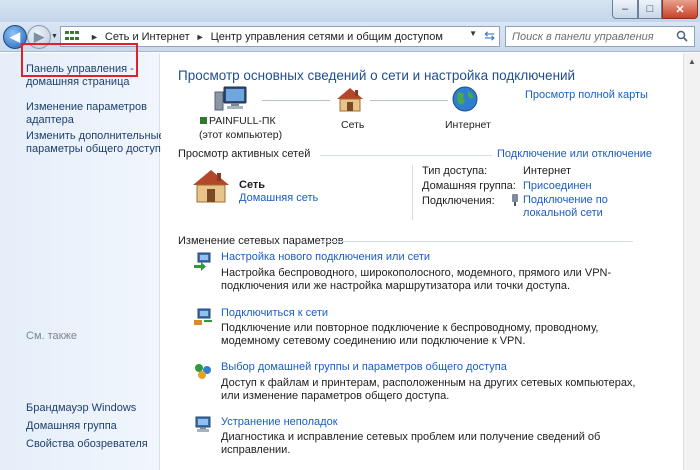 The width and height of the screenshot is (700, 470). I want to click on sidebar-link-label: Изменение параметров, so click(86, 107).